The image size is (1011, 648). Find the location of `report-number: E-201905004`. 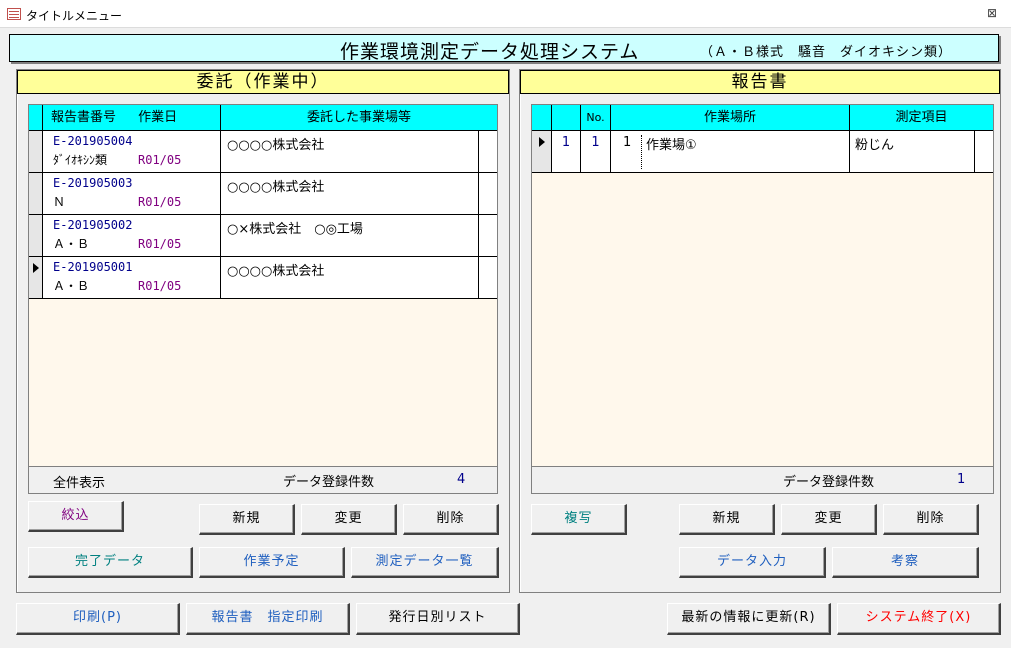

report-number: E-201905004 is located at coordinates (136, 141).